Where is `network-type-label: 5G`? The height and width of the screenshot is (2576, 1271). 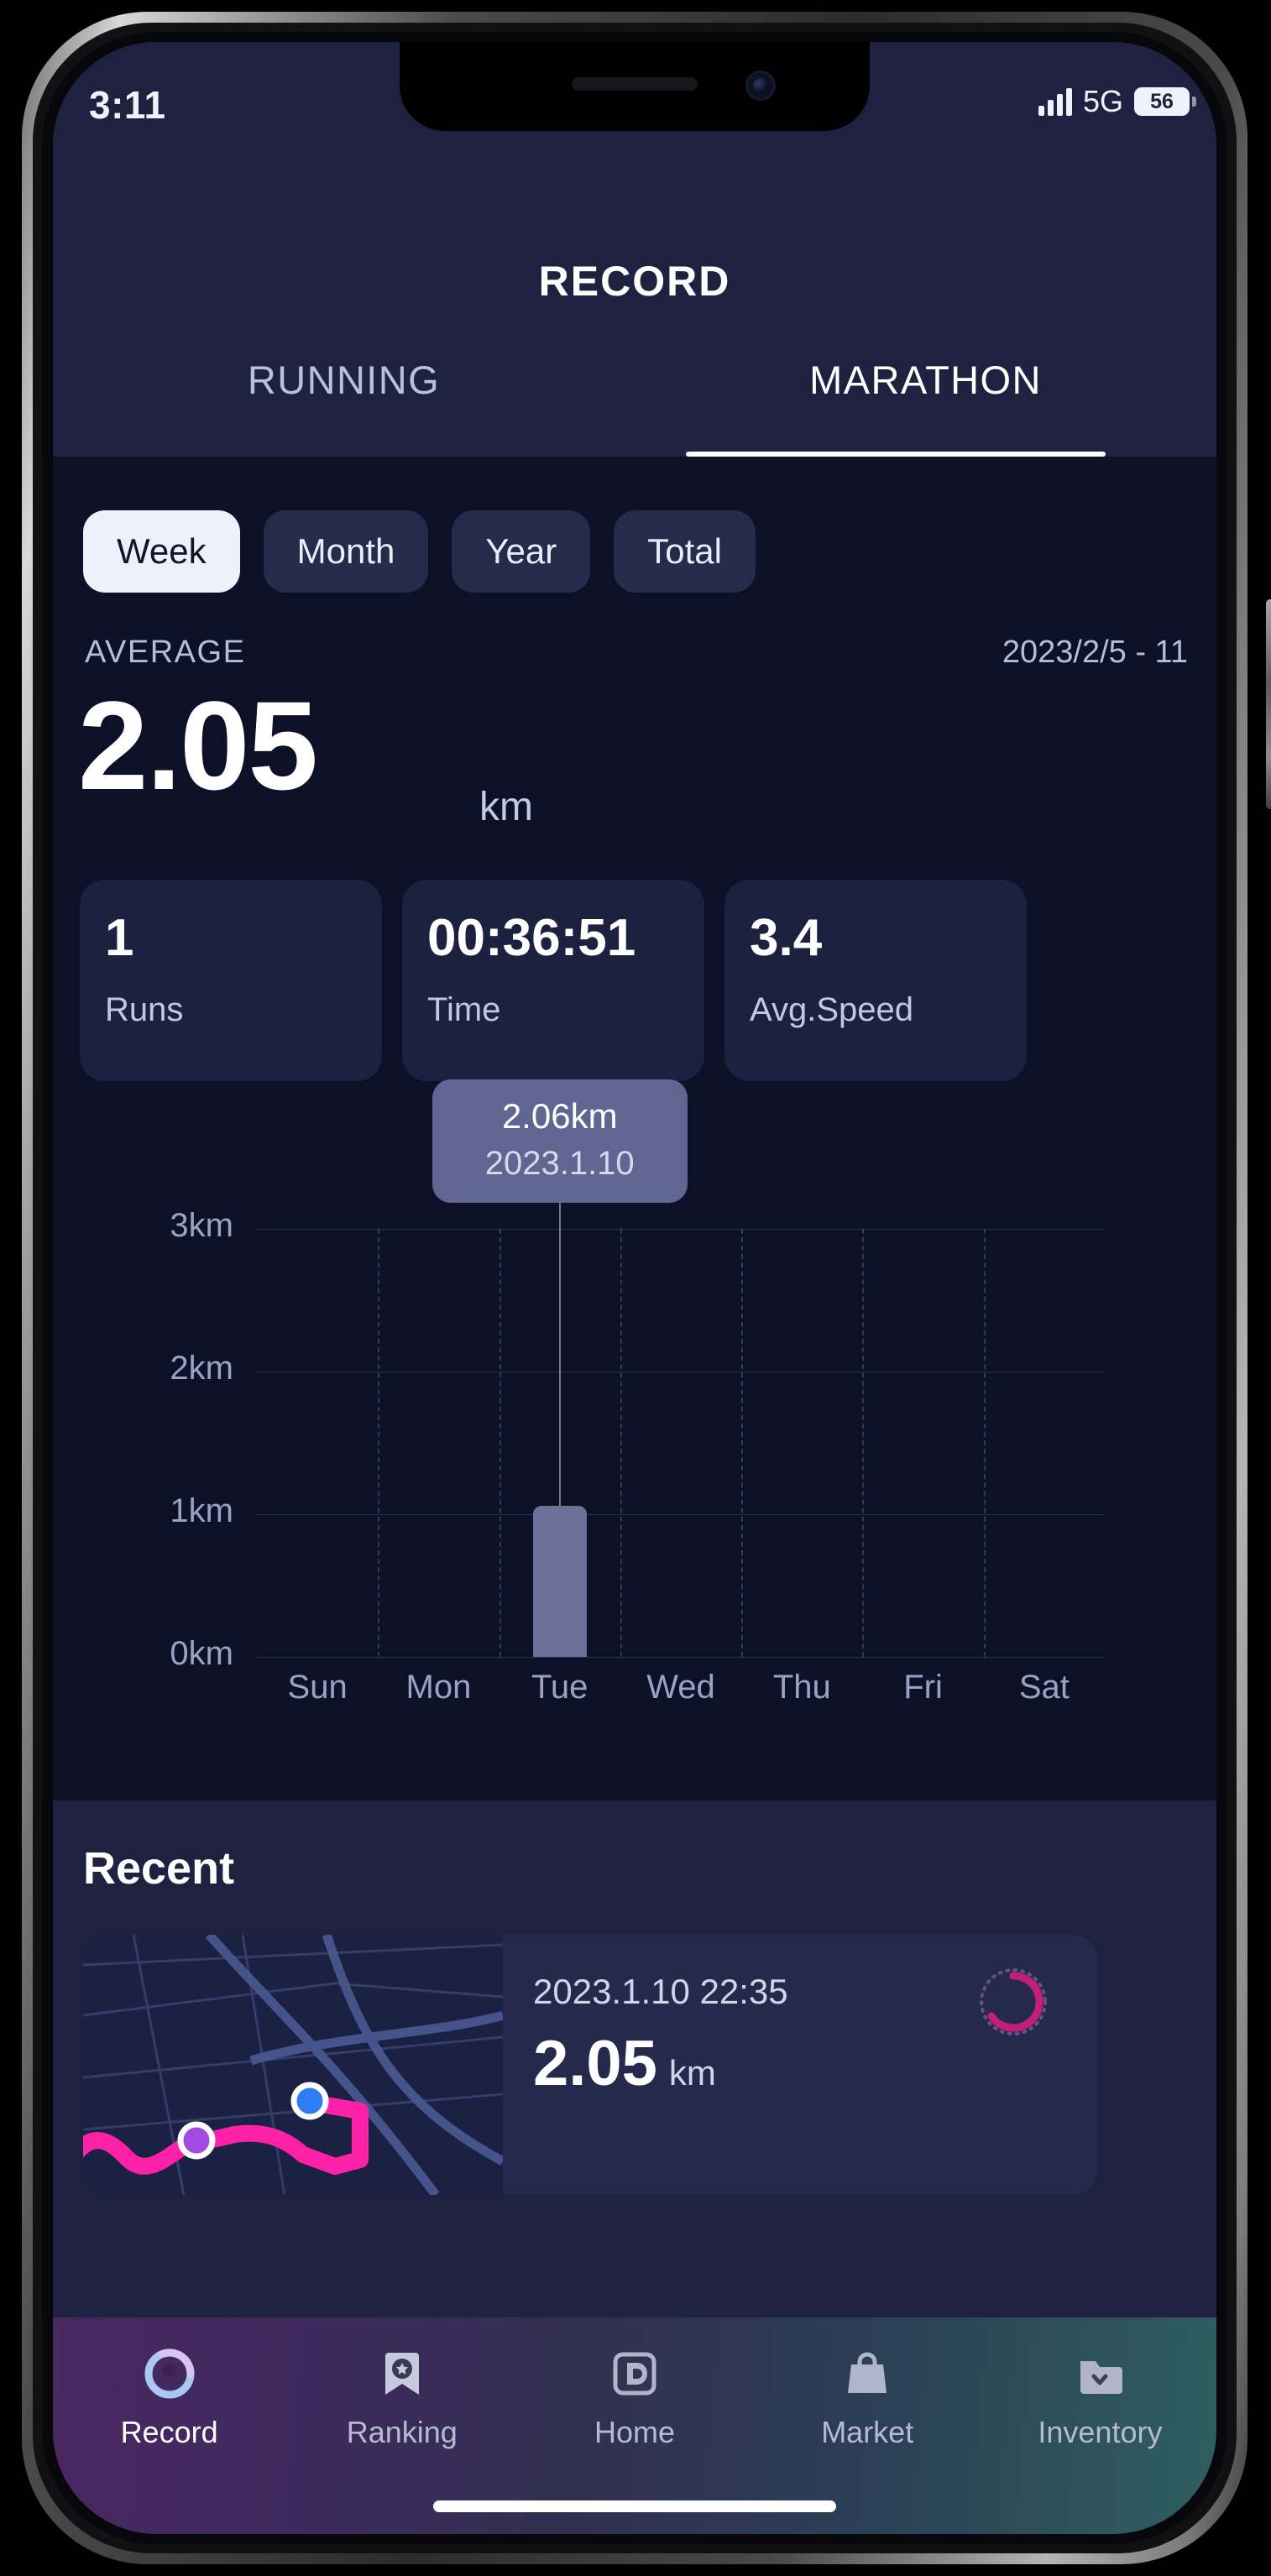 network-type-label: 5G is located at coordinates (1102, 101).